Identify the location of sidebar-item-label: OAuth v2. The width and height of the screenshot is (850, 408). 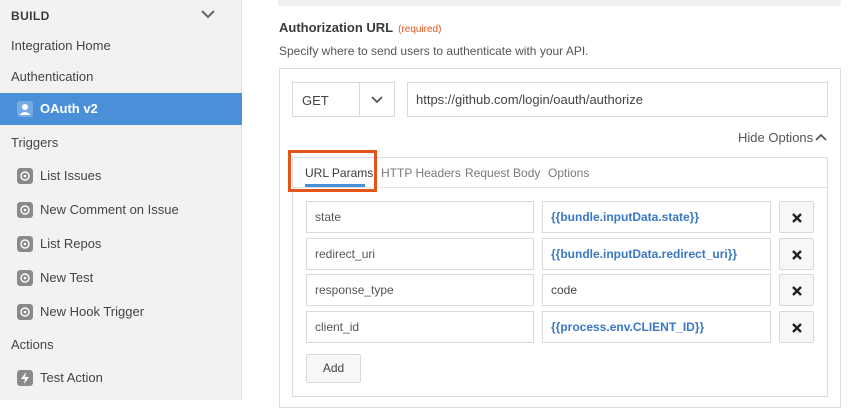
(69, 108).